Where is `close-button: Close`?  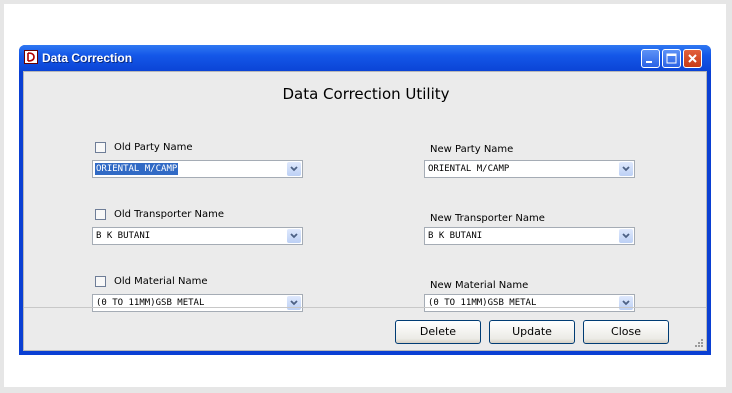
close-button: Close is located at coordinates (626, 332).